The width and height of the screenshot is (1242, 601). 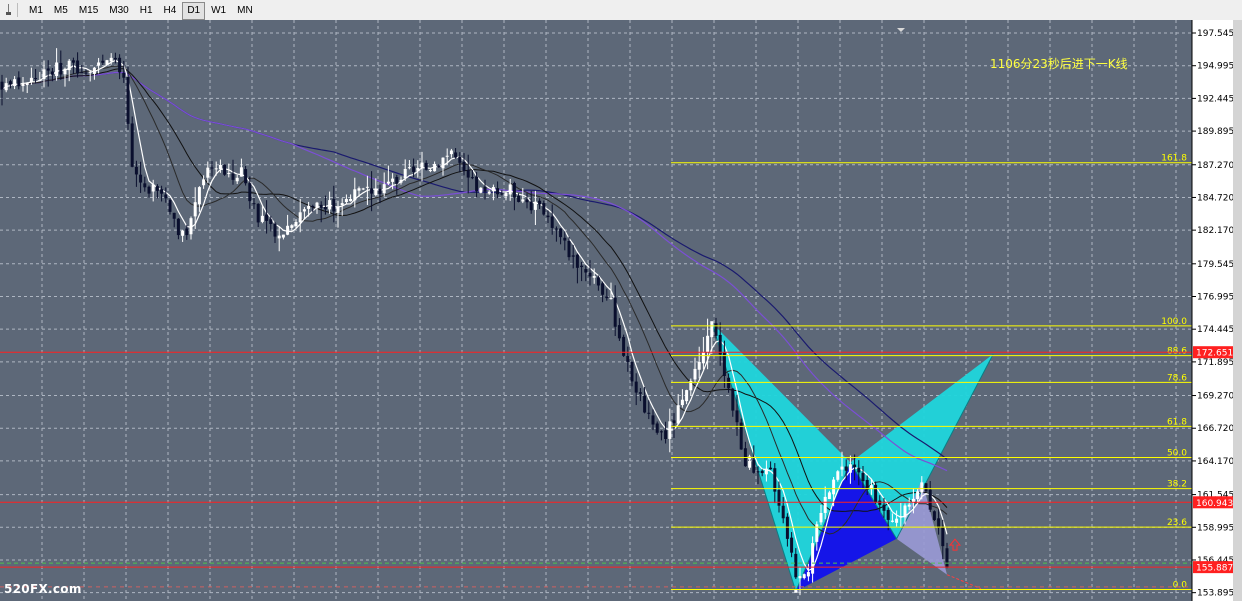 I want to click on timeframe-d1-button: D1, so click(x=194, y=11).